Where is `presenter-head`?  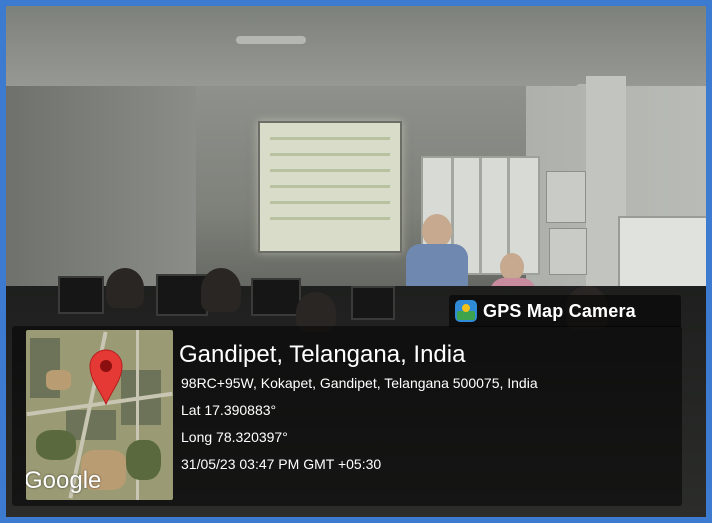 presenter-head is located at coordinates (437, 231).